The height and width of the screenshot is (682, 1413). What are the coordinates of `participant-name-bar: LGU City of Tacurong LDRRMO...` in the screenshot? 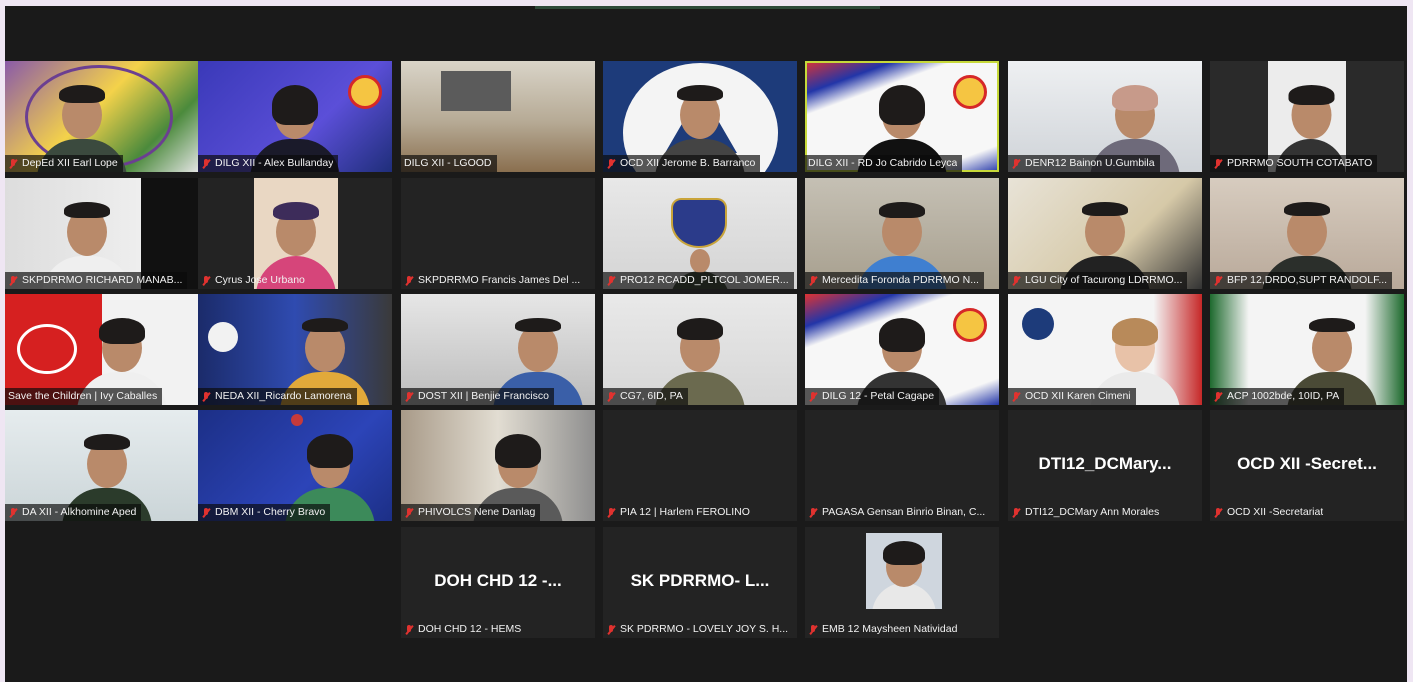 It's located at (1098, 280).